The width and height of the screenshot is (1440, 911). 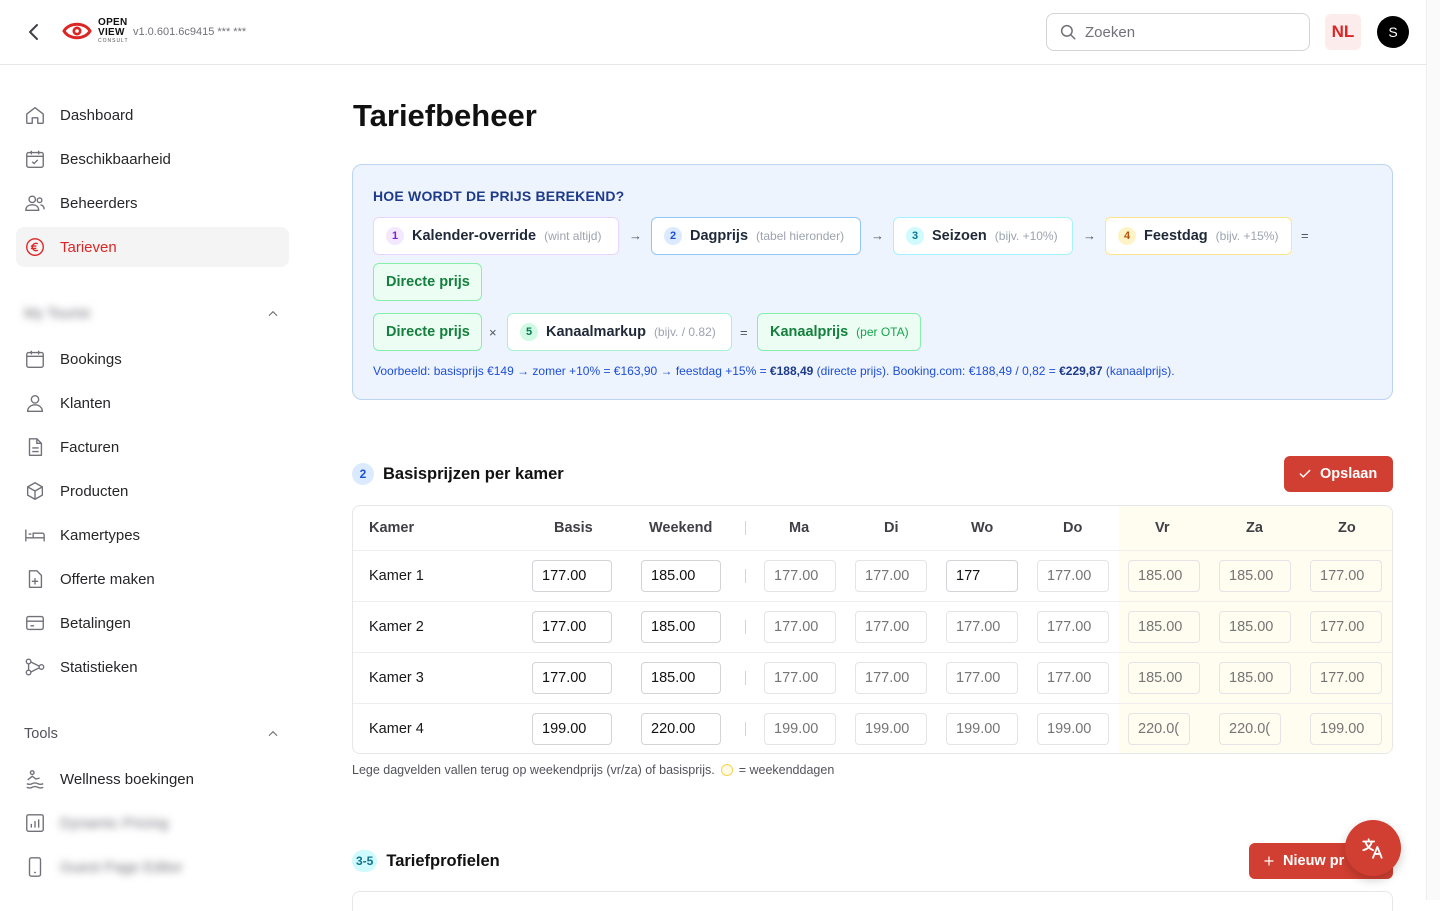 What do you see at coordinates (35, 535) in the screenshot?
I see `bed-icon` at bounding box center [35, 535].